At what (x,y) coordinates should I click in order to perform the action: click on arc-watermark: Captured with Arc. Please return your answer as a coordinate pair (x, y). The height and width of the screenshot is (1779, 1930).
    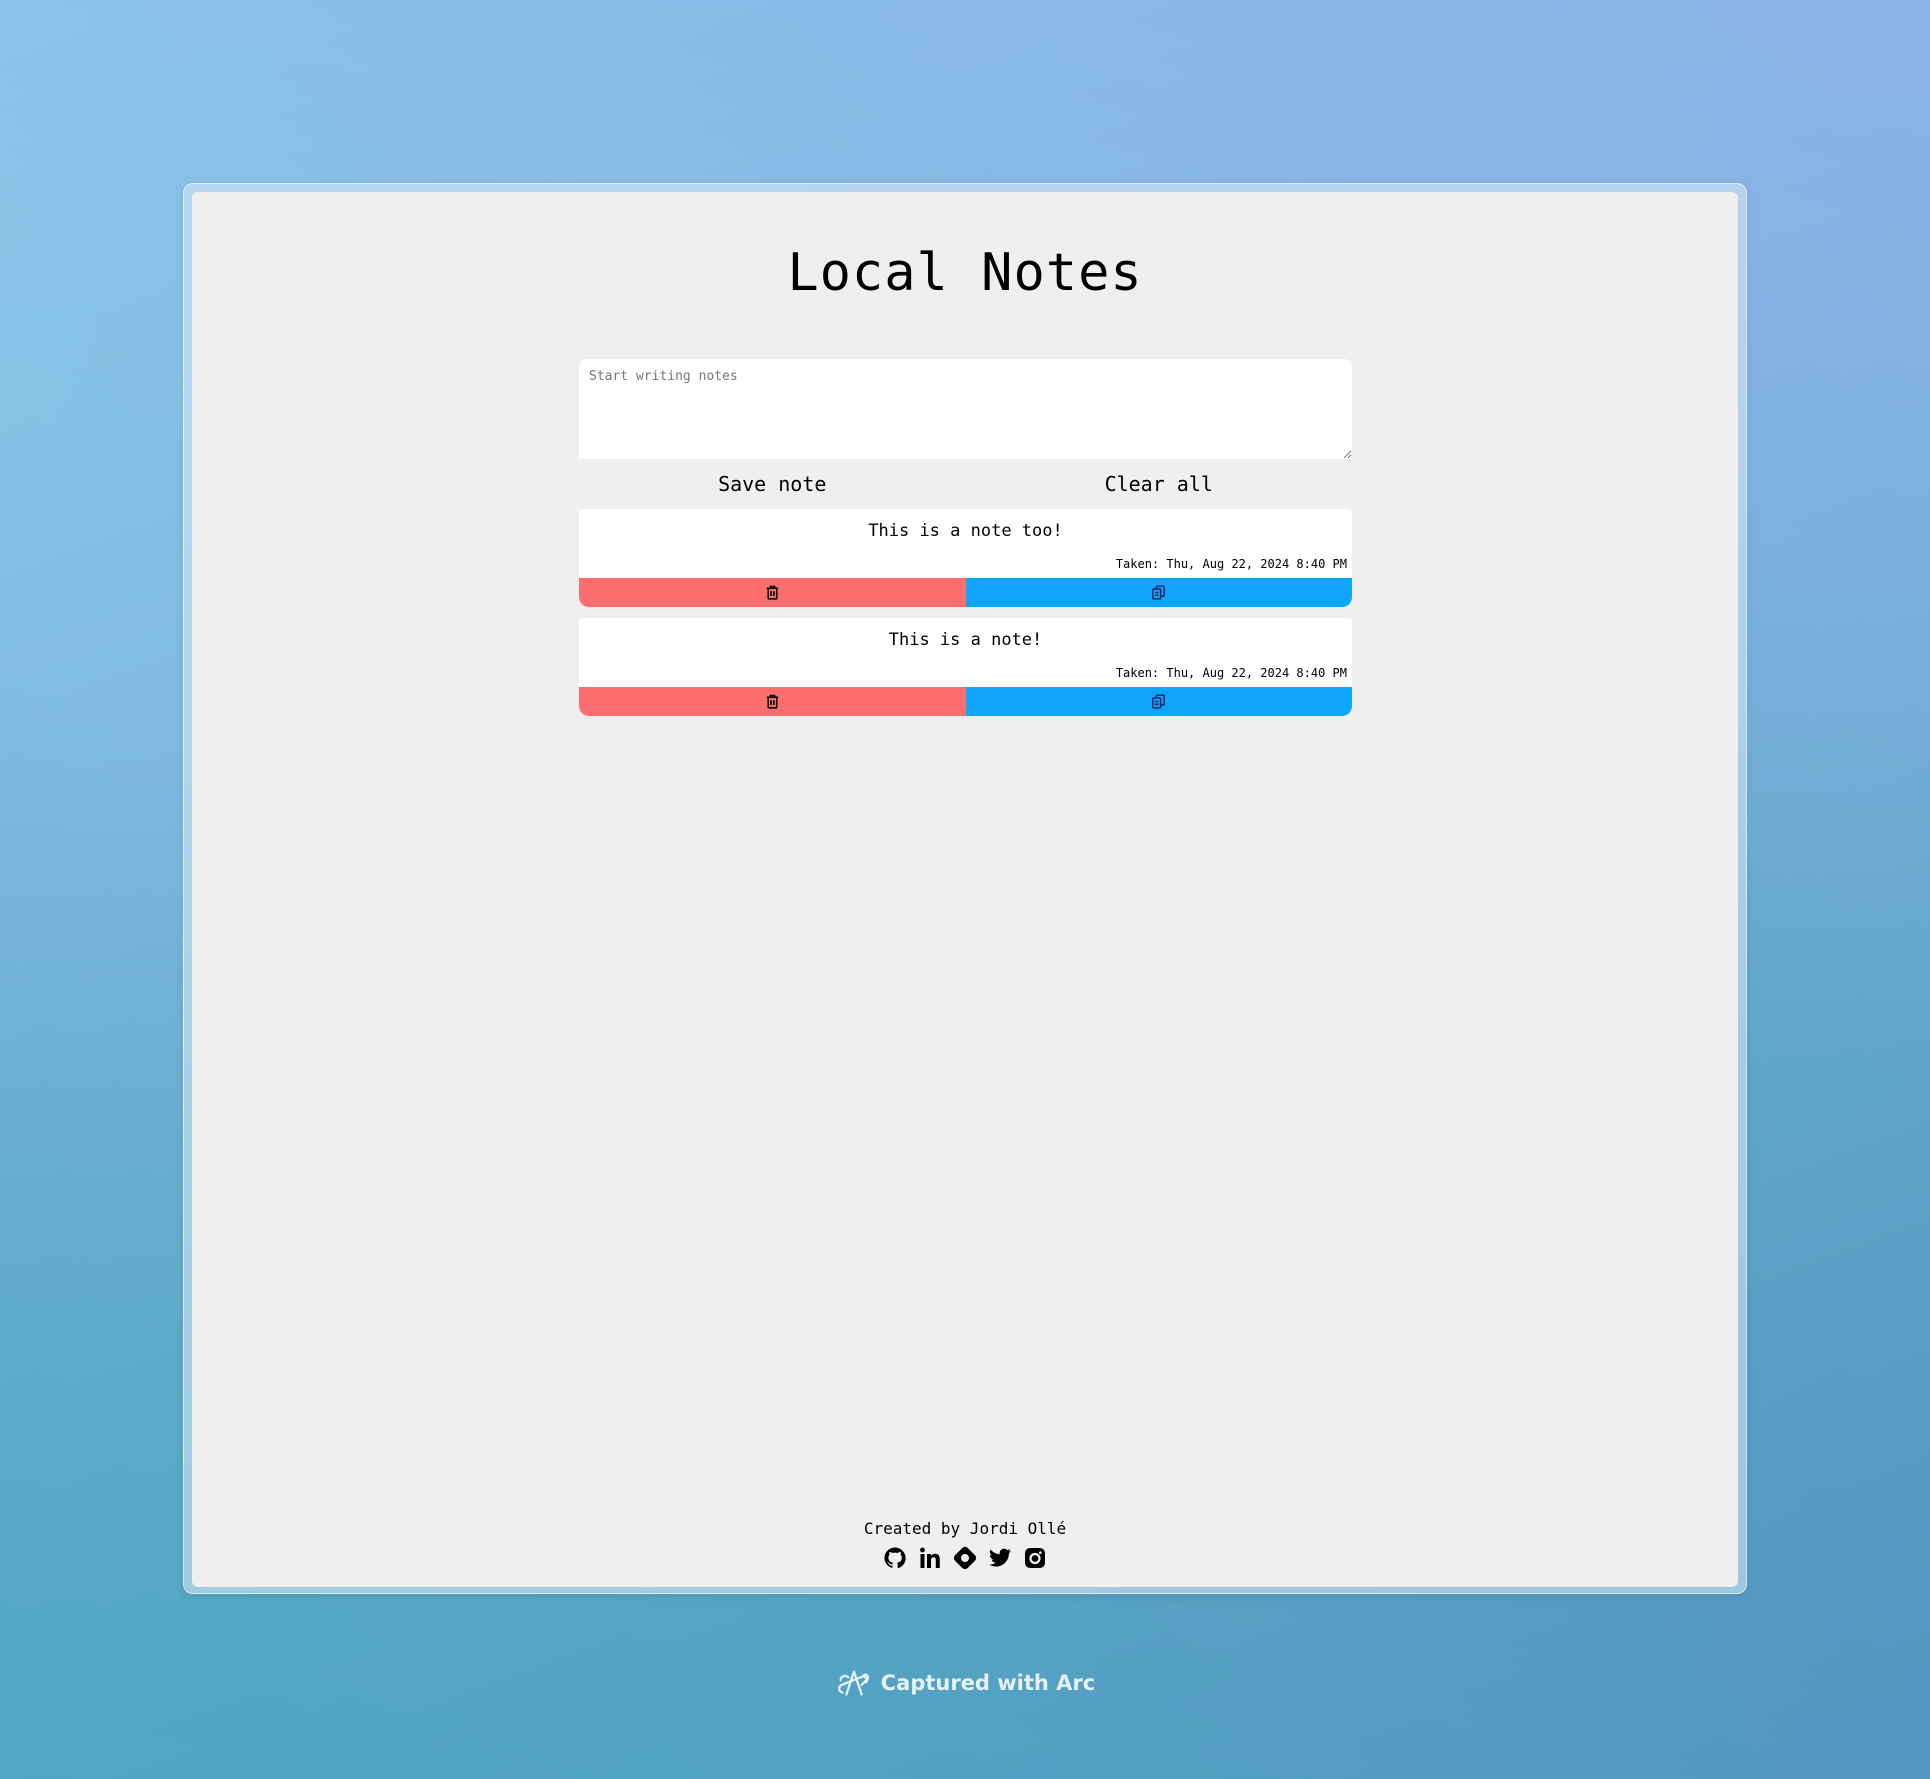
    Looking at the image, I should click on (965, 1683).